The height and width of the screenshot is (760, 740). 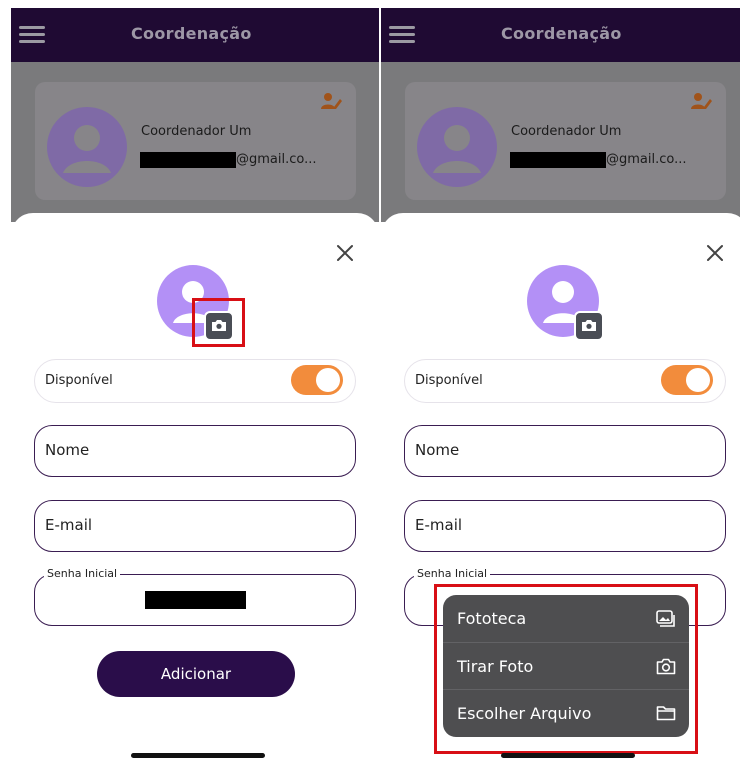 I want to click on redacted-password, so click(x=195, y=600).